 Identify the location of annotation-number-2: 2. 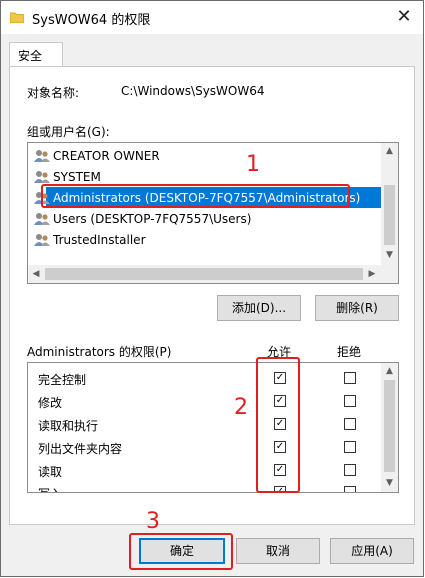
(241, 407).